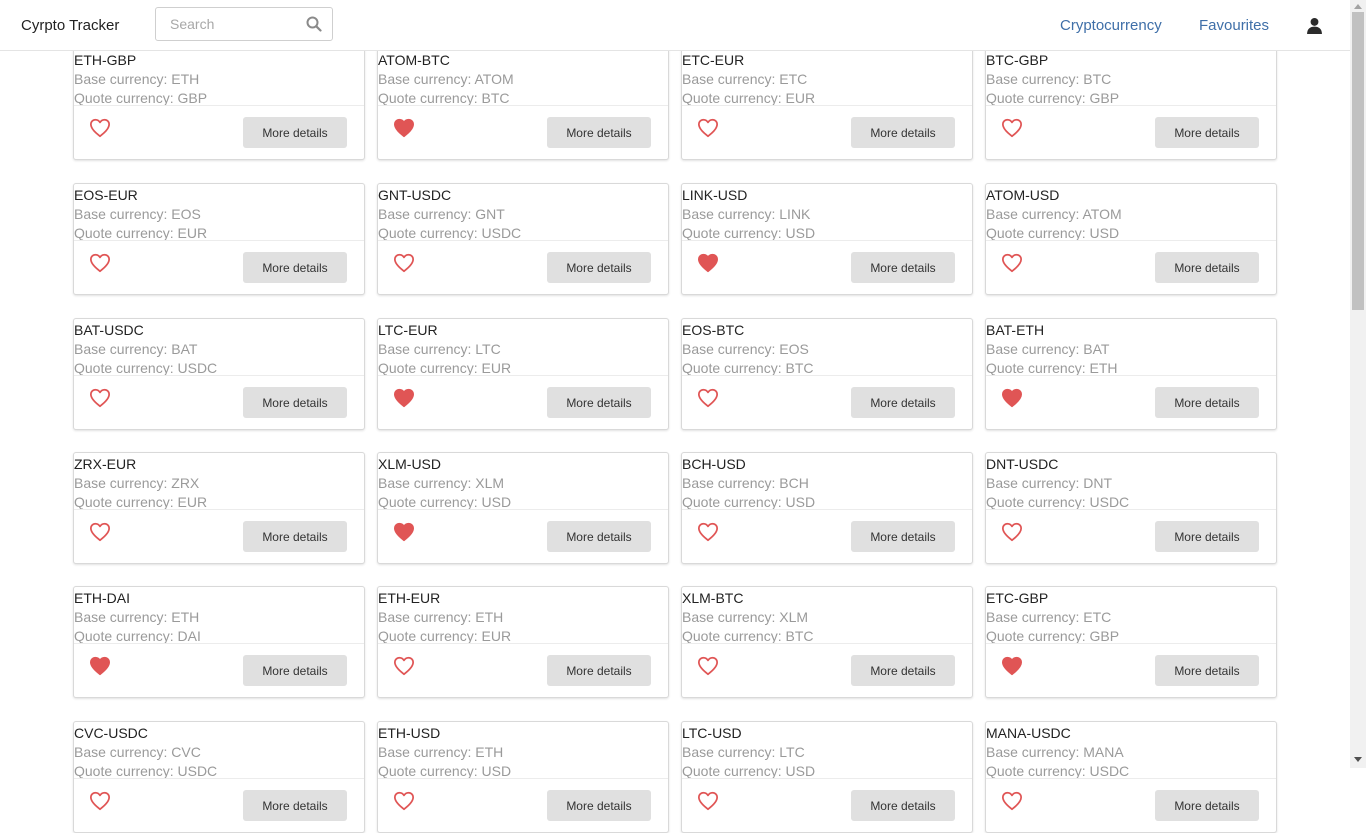 The image size is (1366, 833). I want to click on scroll-up-icon, so click(1358, 6).